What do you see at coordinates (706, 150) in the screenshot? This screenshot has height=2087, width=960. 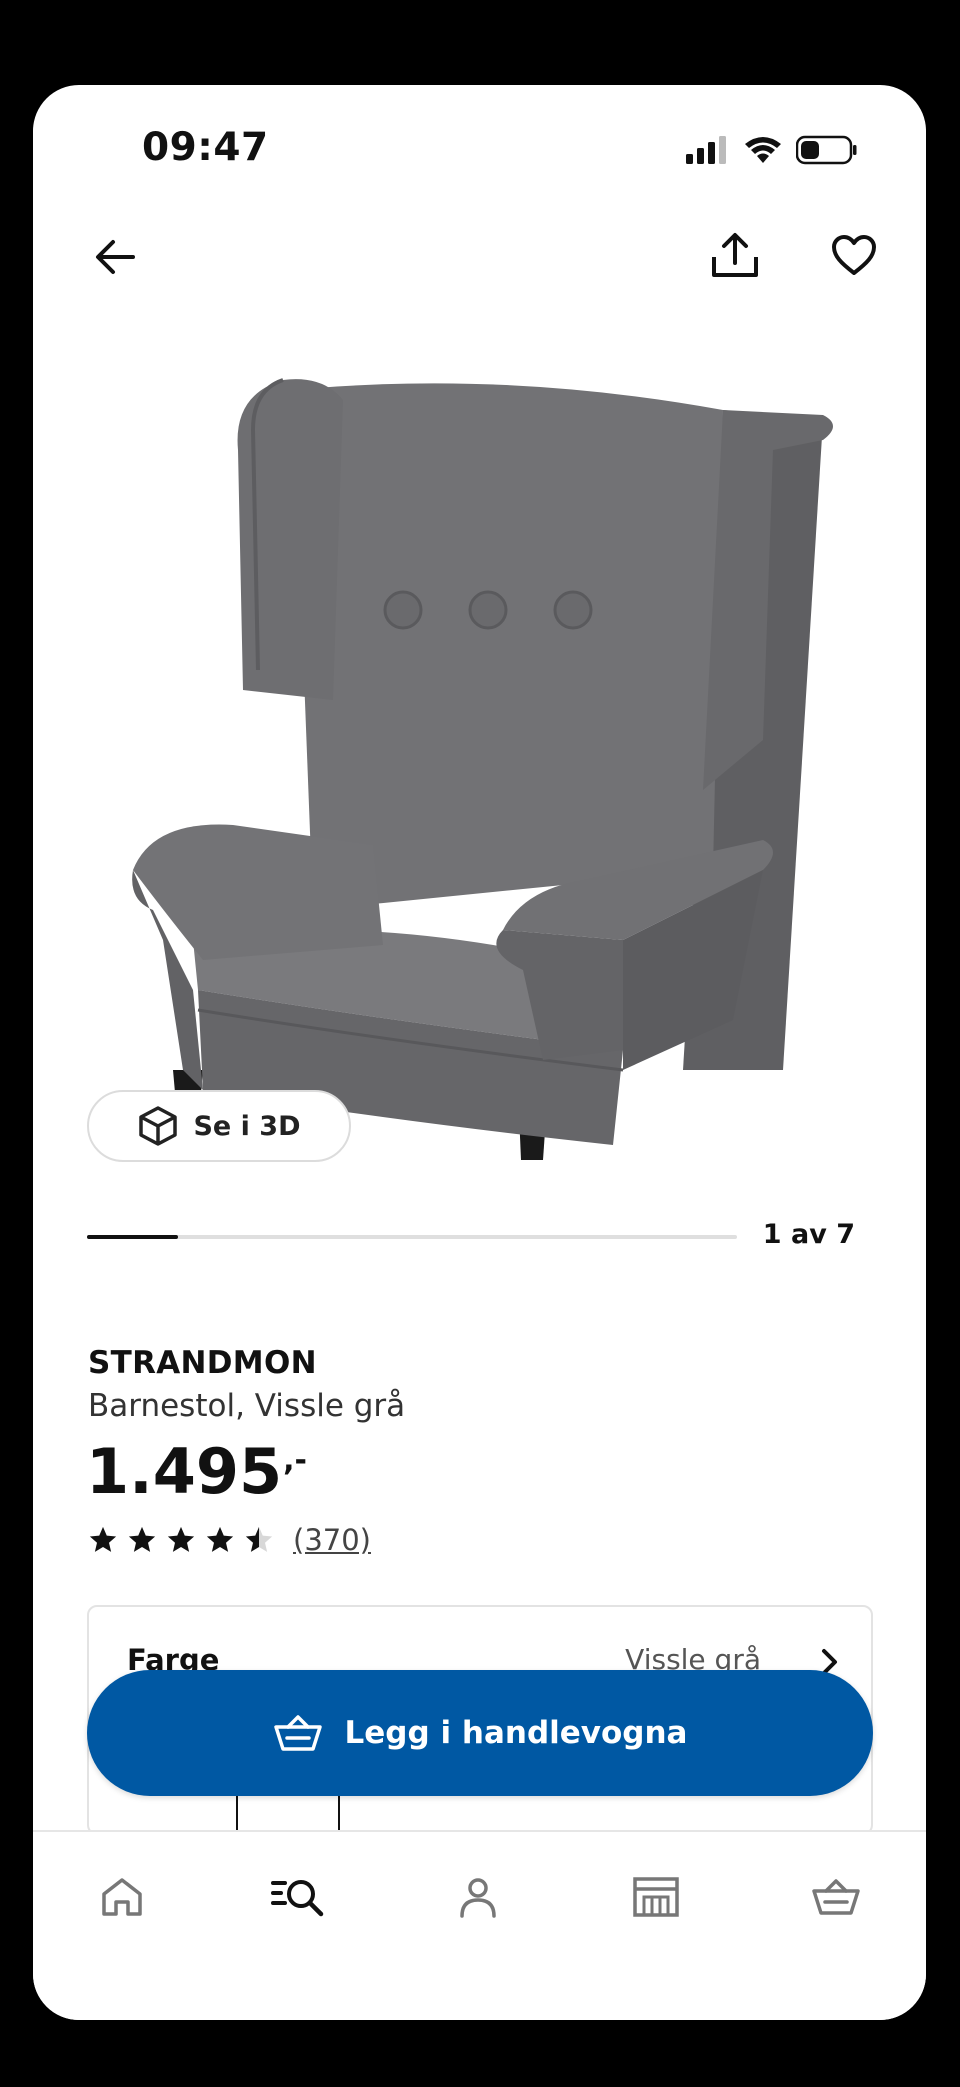 I see `signal-icon` at bounding box center [706, 150].